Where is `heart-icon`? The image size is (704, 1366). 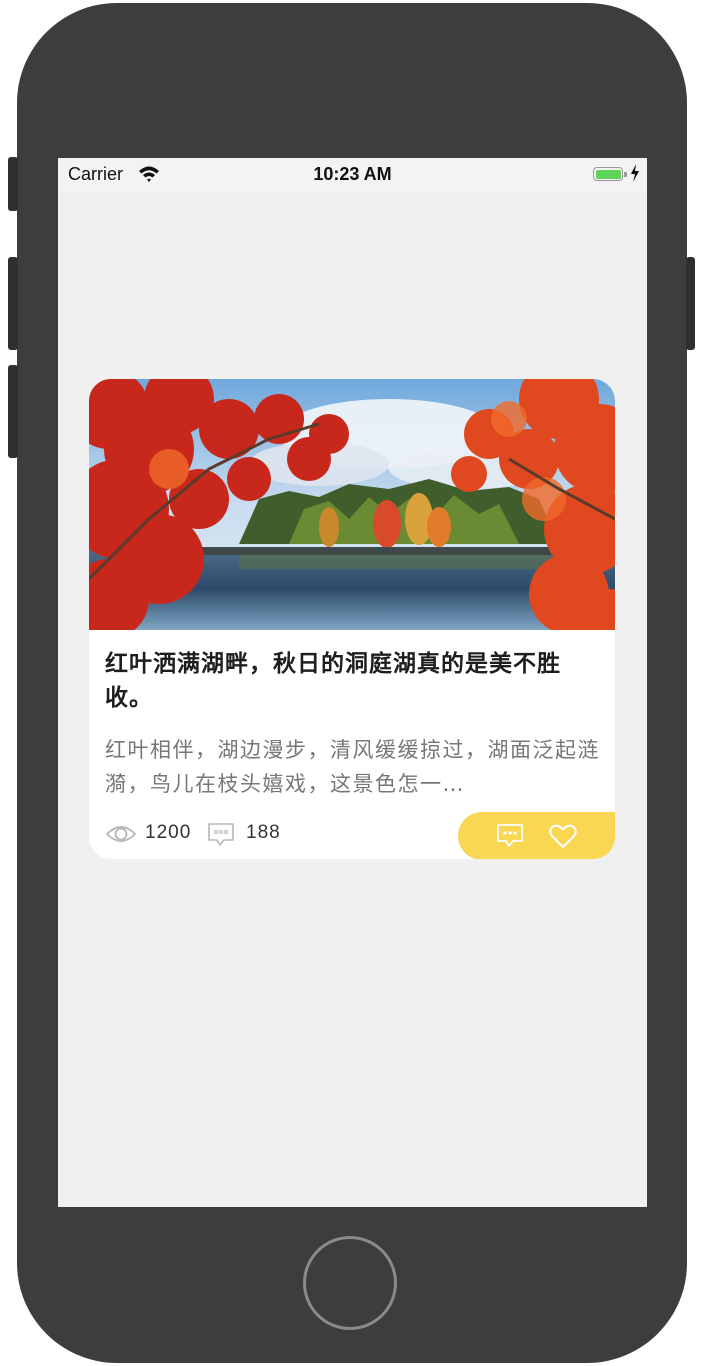
heart-icon is located at coordinates (563, 836).